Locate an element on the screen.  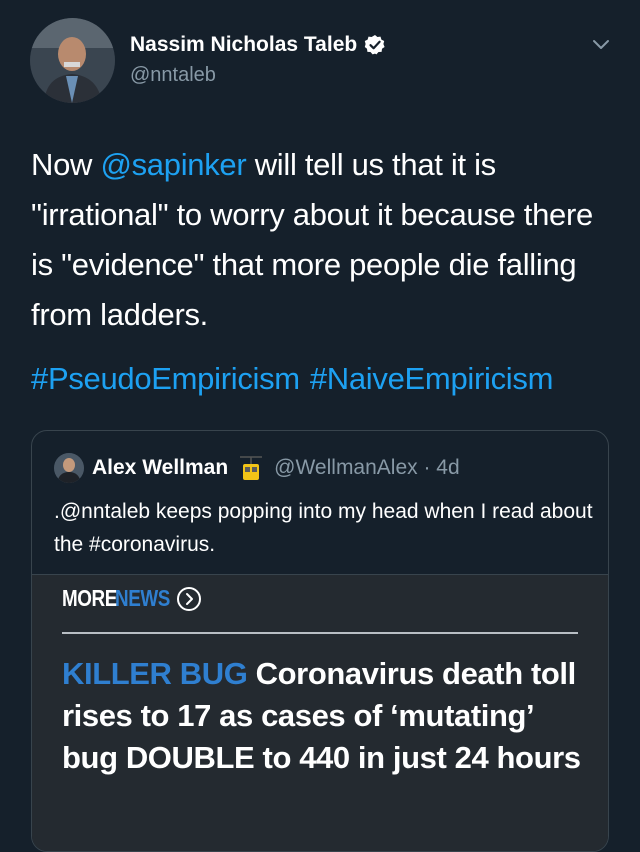
news-word: NEWS is located at coordinates (142, 598).